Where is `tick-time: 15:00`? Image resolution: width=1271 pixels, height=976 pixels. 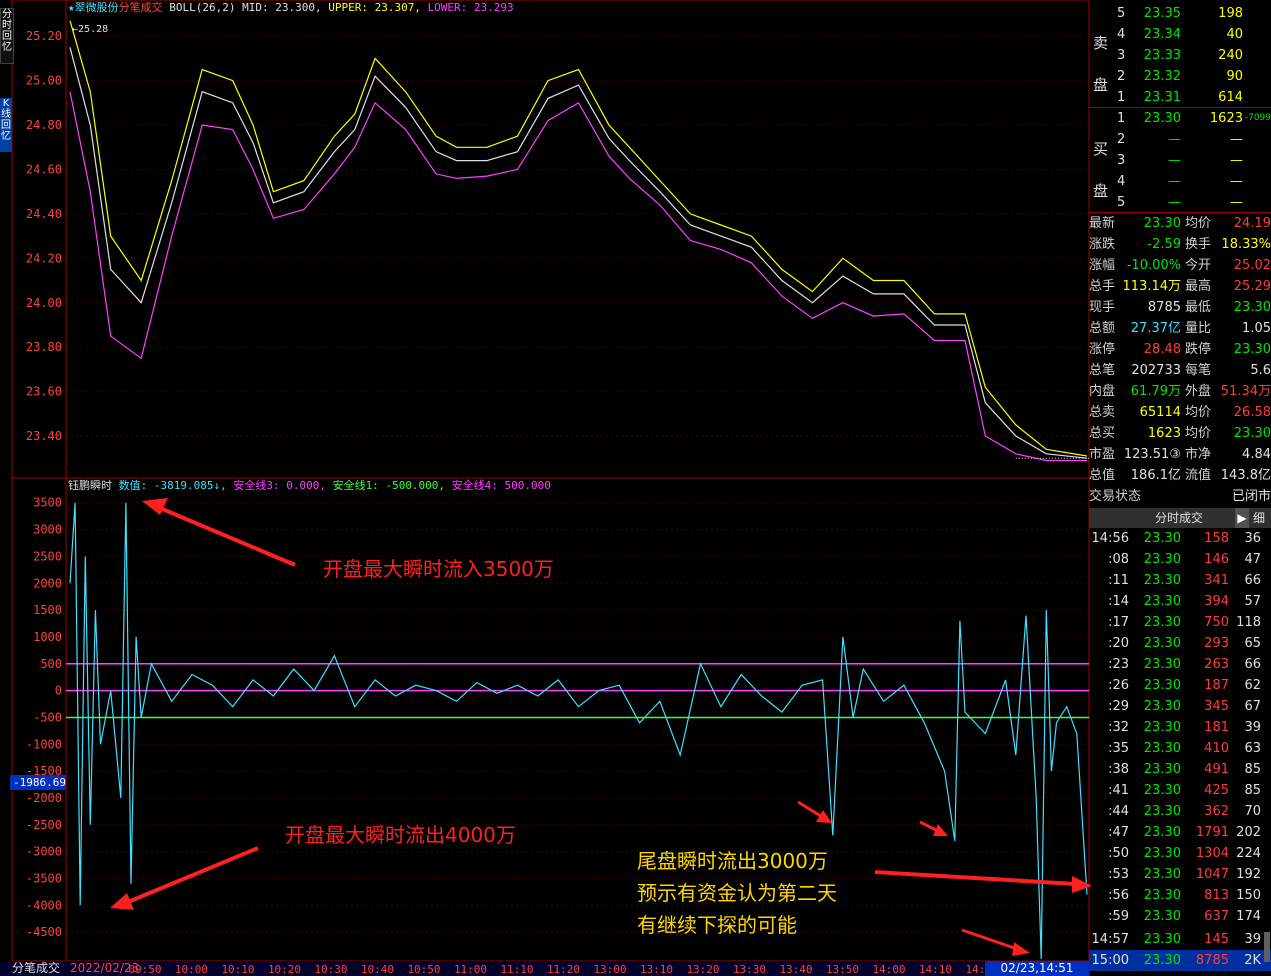
tick-time: 15:00 is located at coordinates (1110, 960).